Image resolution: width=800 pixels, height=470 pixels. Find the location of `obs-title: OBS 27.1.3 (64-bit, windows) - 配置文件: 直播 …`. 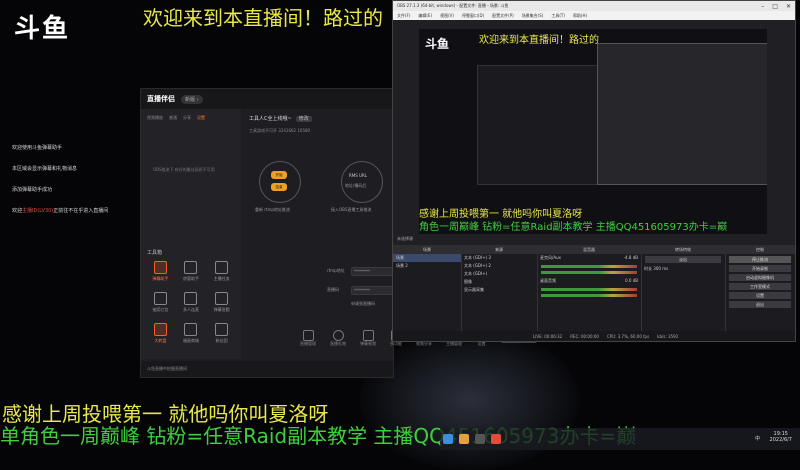

obs-title: OBS 27.1.3 (64-bit, windows) - 配置文件: 直播 … is located at coordinates (453, 5).